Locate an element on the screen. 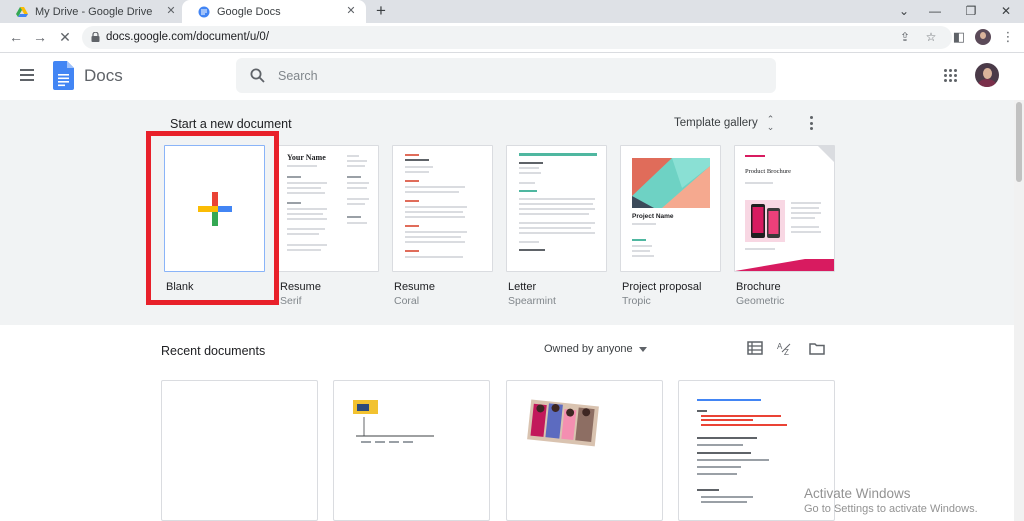 The image size is (1024, 521). owner-filter-dropdown: Owned by anyone is located at coordinates (595, 349).